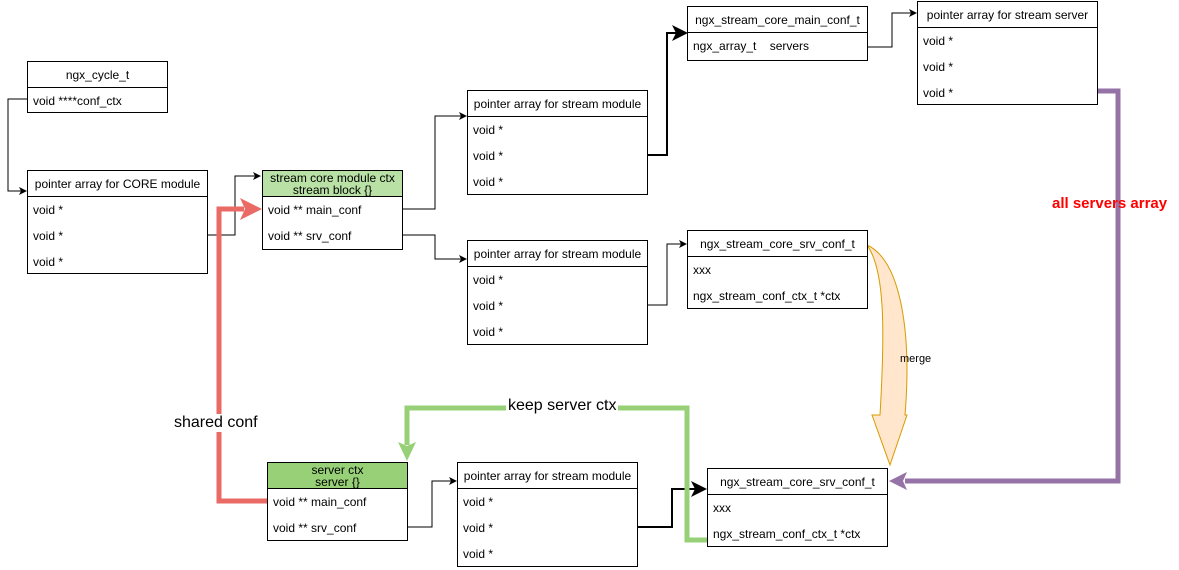 Image resolution: width=1179 pixels, height=570 pixels. I want to click on box-ngx-cycle: ngx_cycle_t void ****conf_ctx, so click(97, 87).